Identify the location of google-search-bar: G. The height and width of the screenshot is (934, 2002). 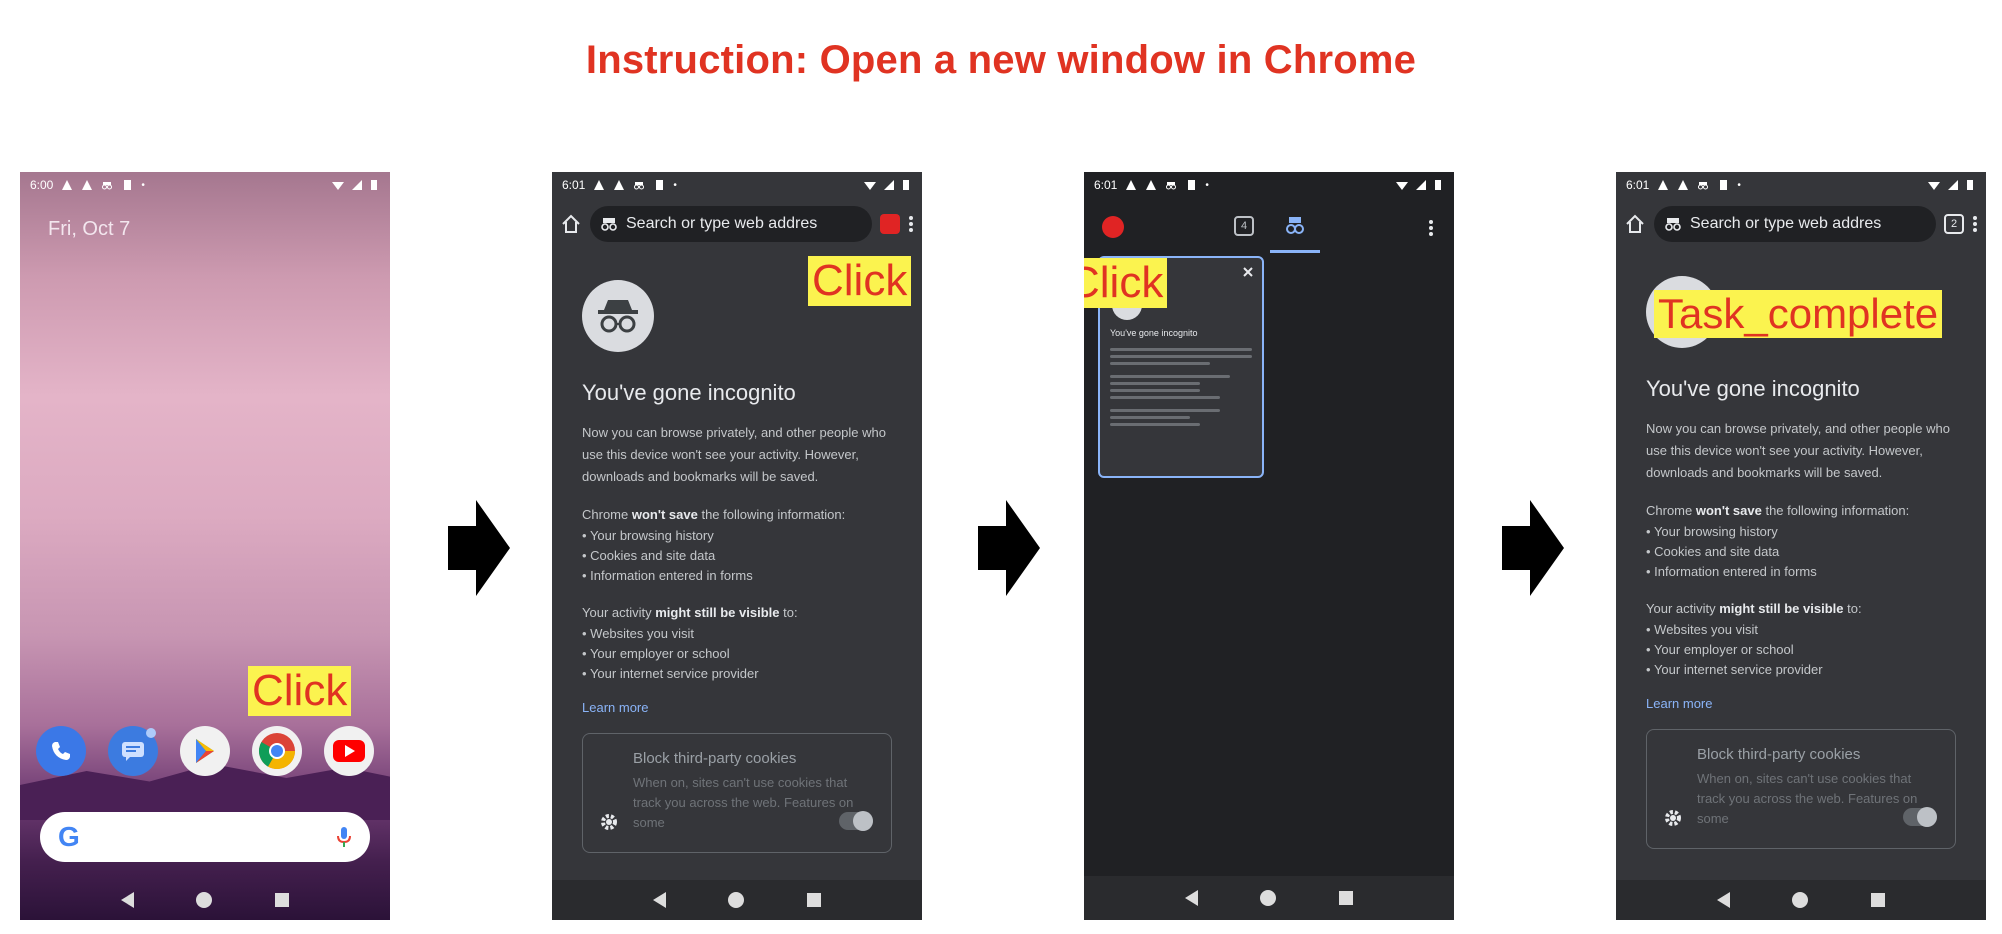
(205, 837).